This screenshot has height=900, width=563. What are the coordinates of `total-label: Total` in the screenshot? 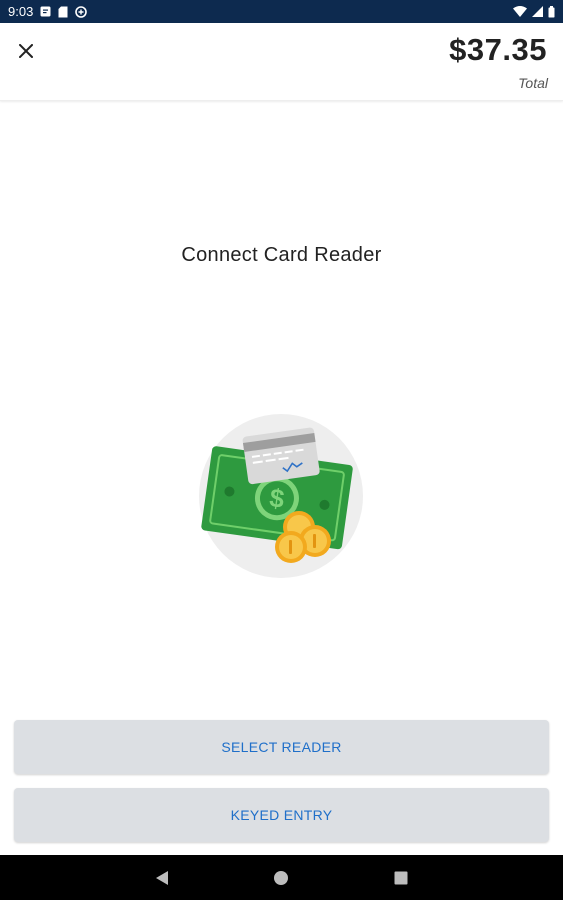 It's located at (533, 83).